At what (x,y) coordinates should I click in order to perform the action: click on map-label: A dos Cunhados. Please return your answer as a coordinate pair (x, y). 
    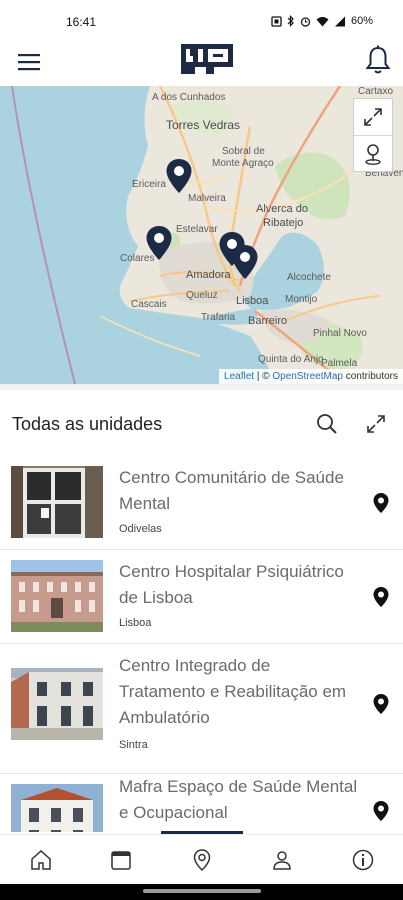
    Looking at the image, I should click on (189, 97).